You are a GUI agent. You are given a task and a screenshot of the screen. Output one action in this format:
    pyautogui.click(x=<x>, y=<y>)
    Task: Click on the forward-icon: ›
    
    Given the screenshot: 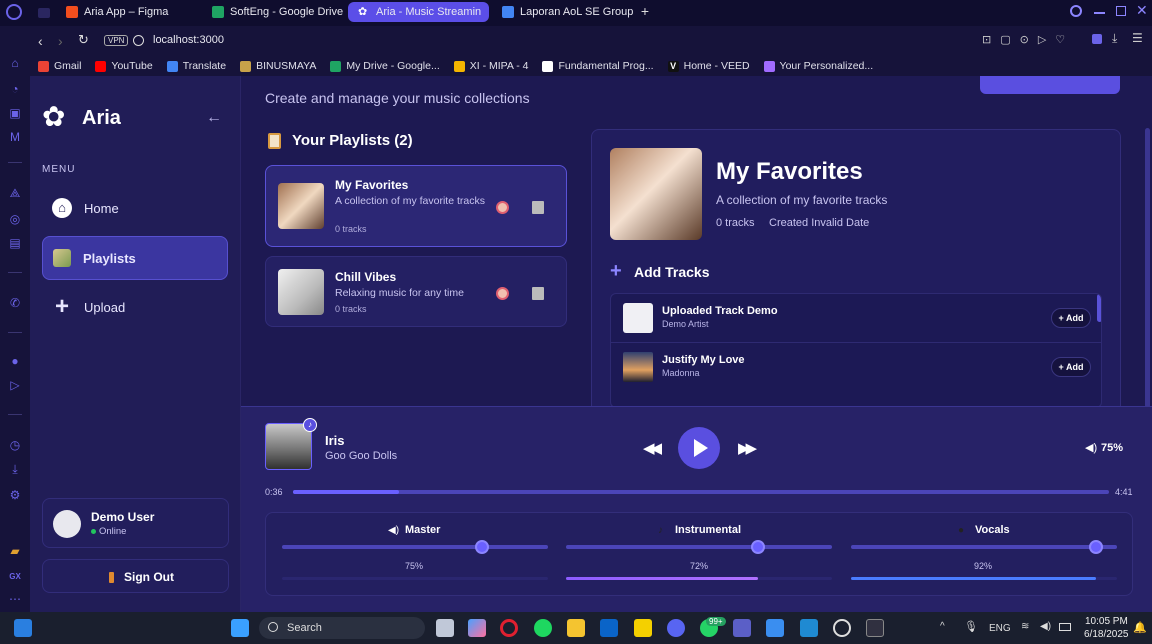 What is the action you would take?
    pyautogui.click(x=60, y=41)
    